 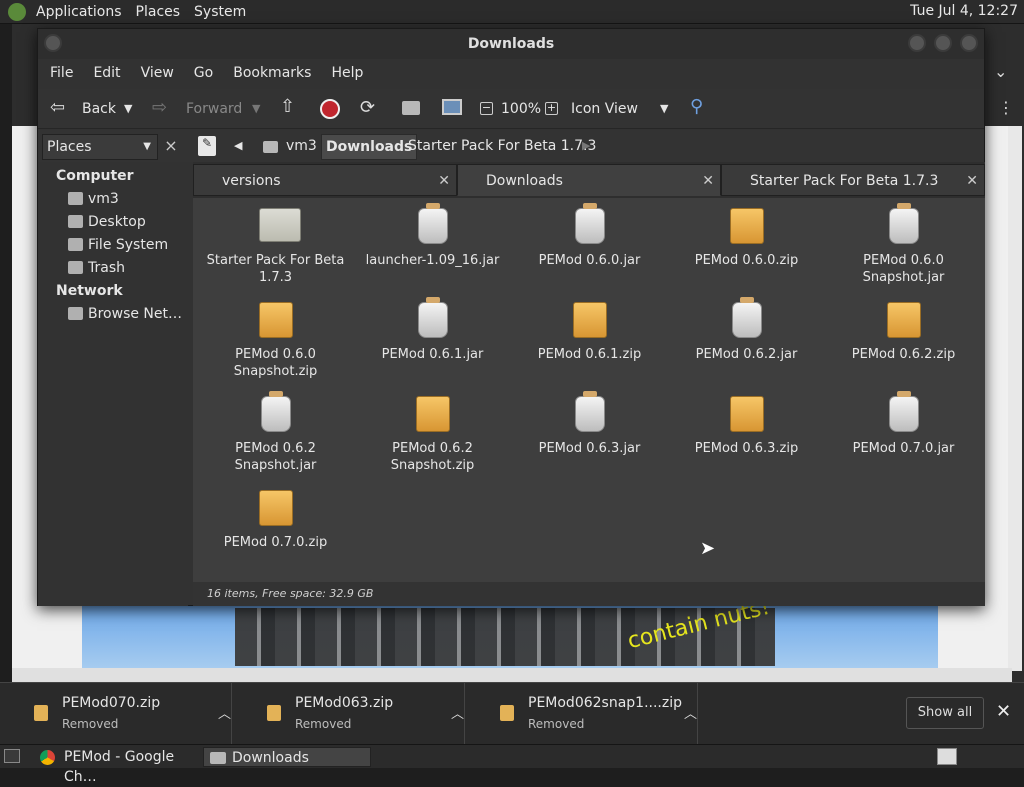 What do you see at coordinates (171, 146) in the screenshot?
I see `sidebar-close-button: ×` at bounding box center [171, 146].